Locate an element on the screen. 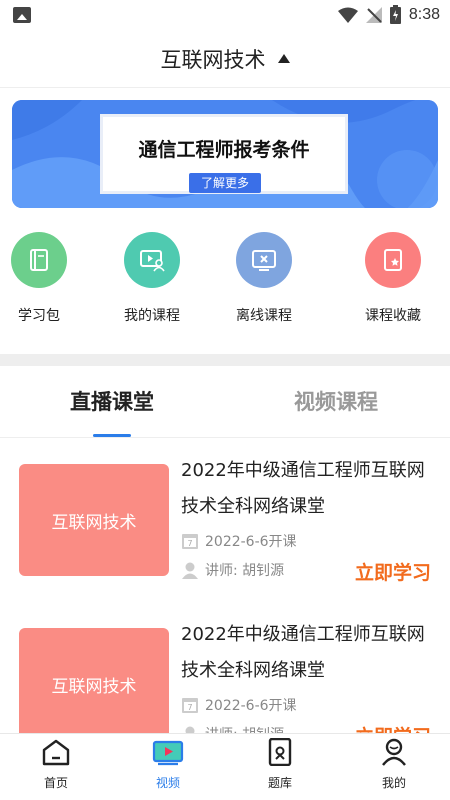 Image resolution: width=450 pixels, height=800 pixels. menu-item-label: 课程收藏 is located at coordinates (393, 316).